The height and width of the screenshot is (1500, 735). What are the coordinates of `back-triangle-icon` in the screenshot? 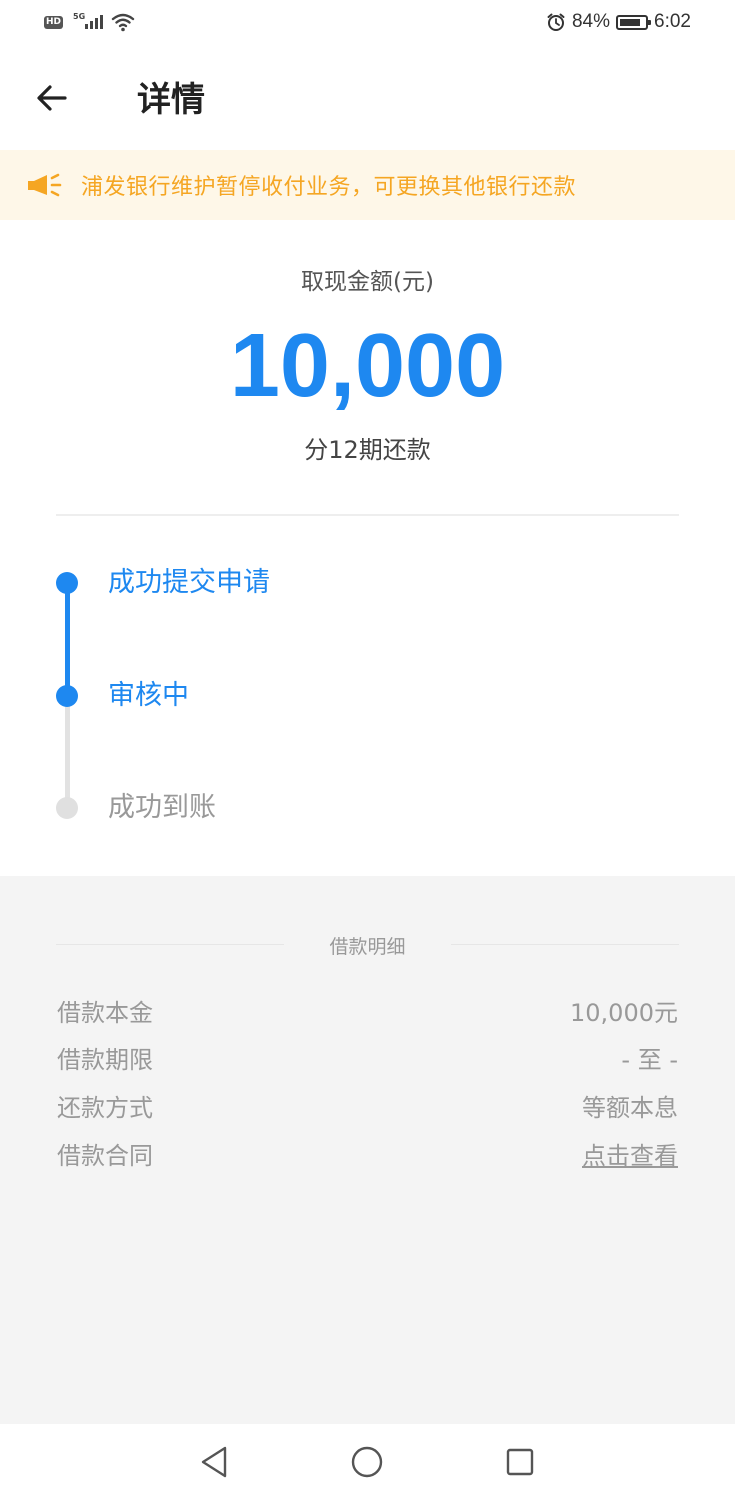 It's located at (214, 1462).